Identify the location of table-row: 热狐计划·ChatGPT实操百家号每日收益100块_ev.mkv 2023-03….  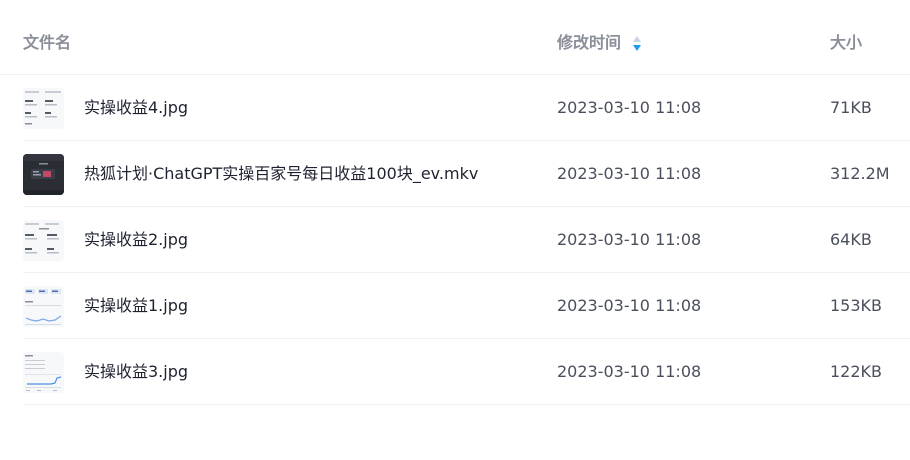
(466, 174).